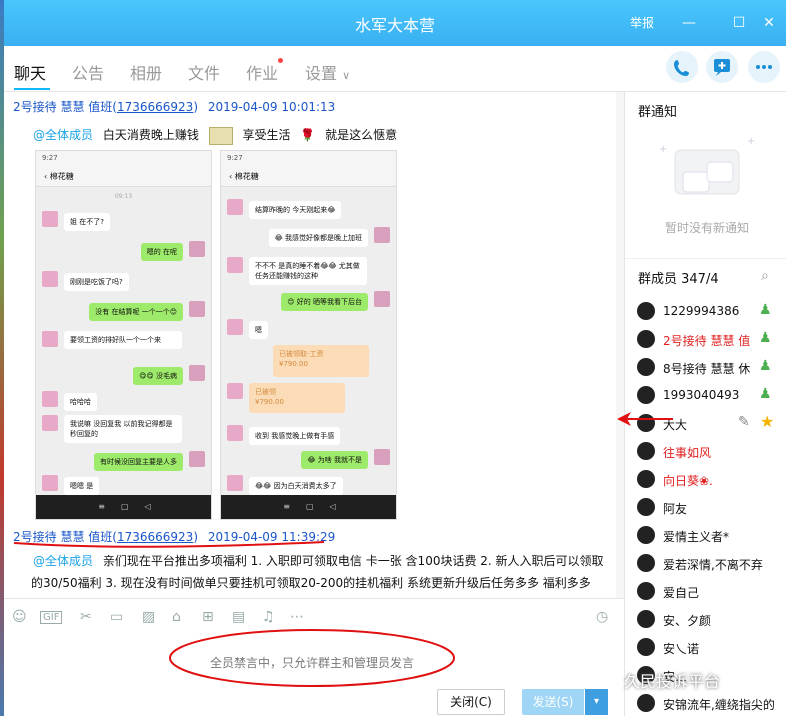 The image size is (786, 716). What do you see at coordinates (642, 22) in the screenshot?
I see `report-link: 举报` at bounding box center [642, 22].